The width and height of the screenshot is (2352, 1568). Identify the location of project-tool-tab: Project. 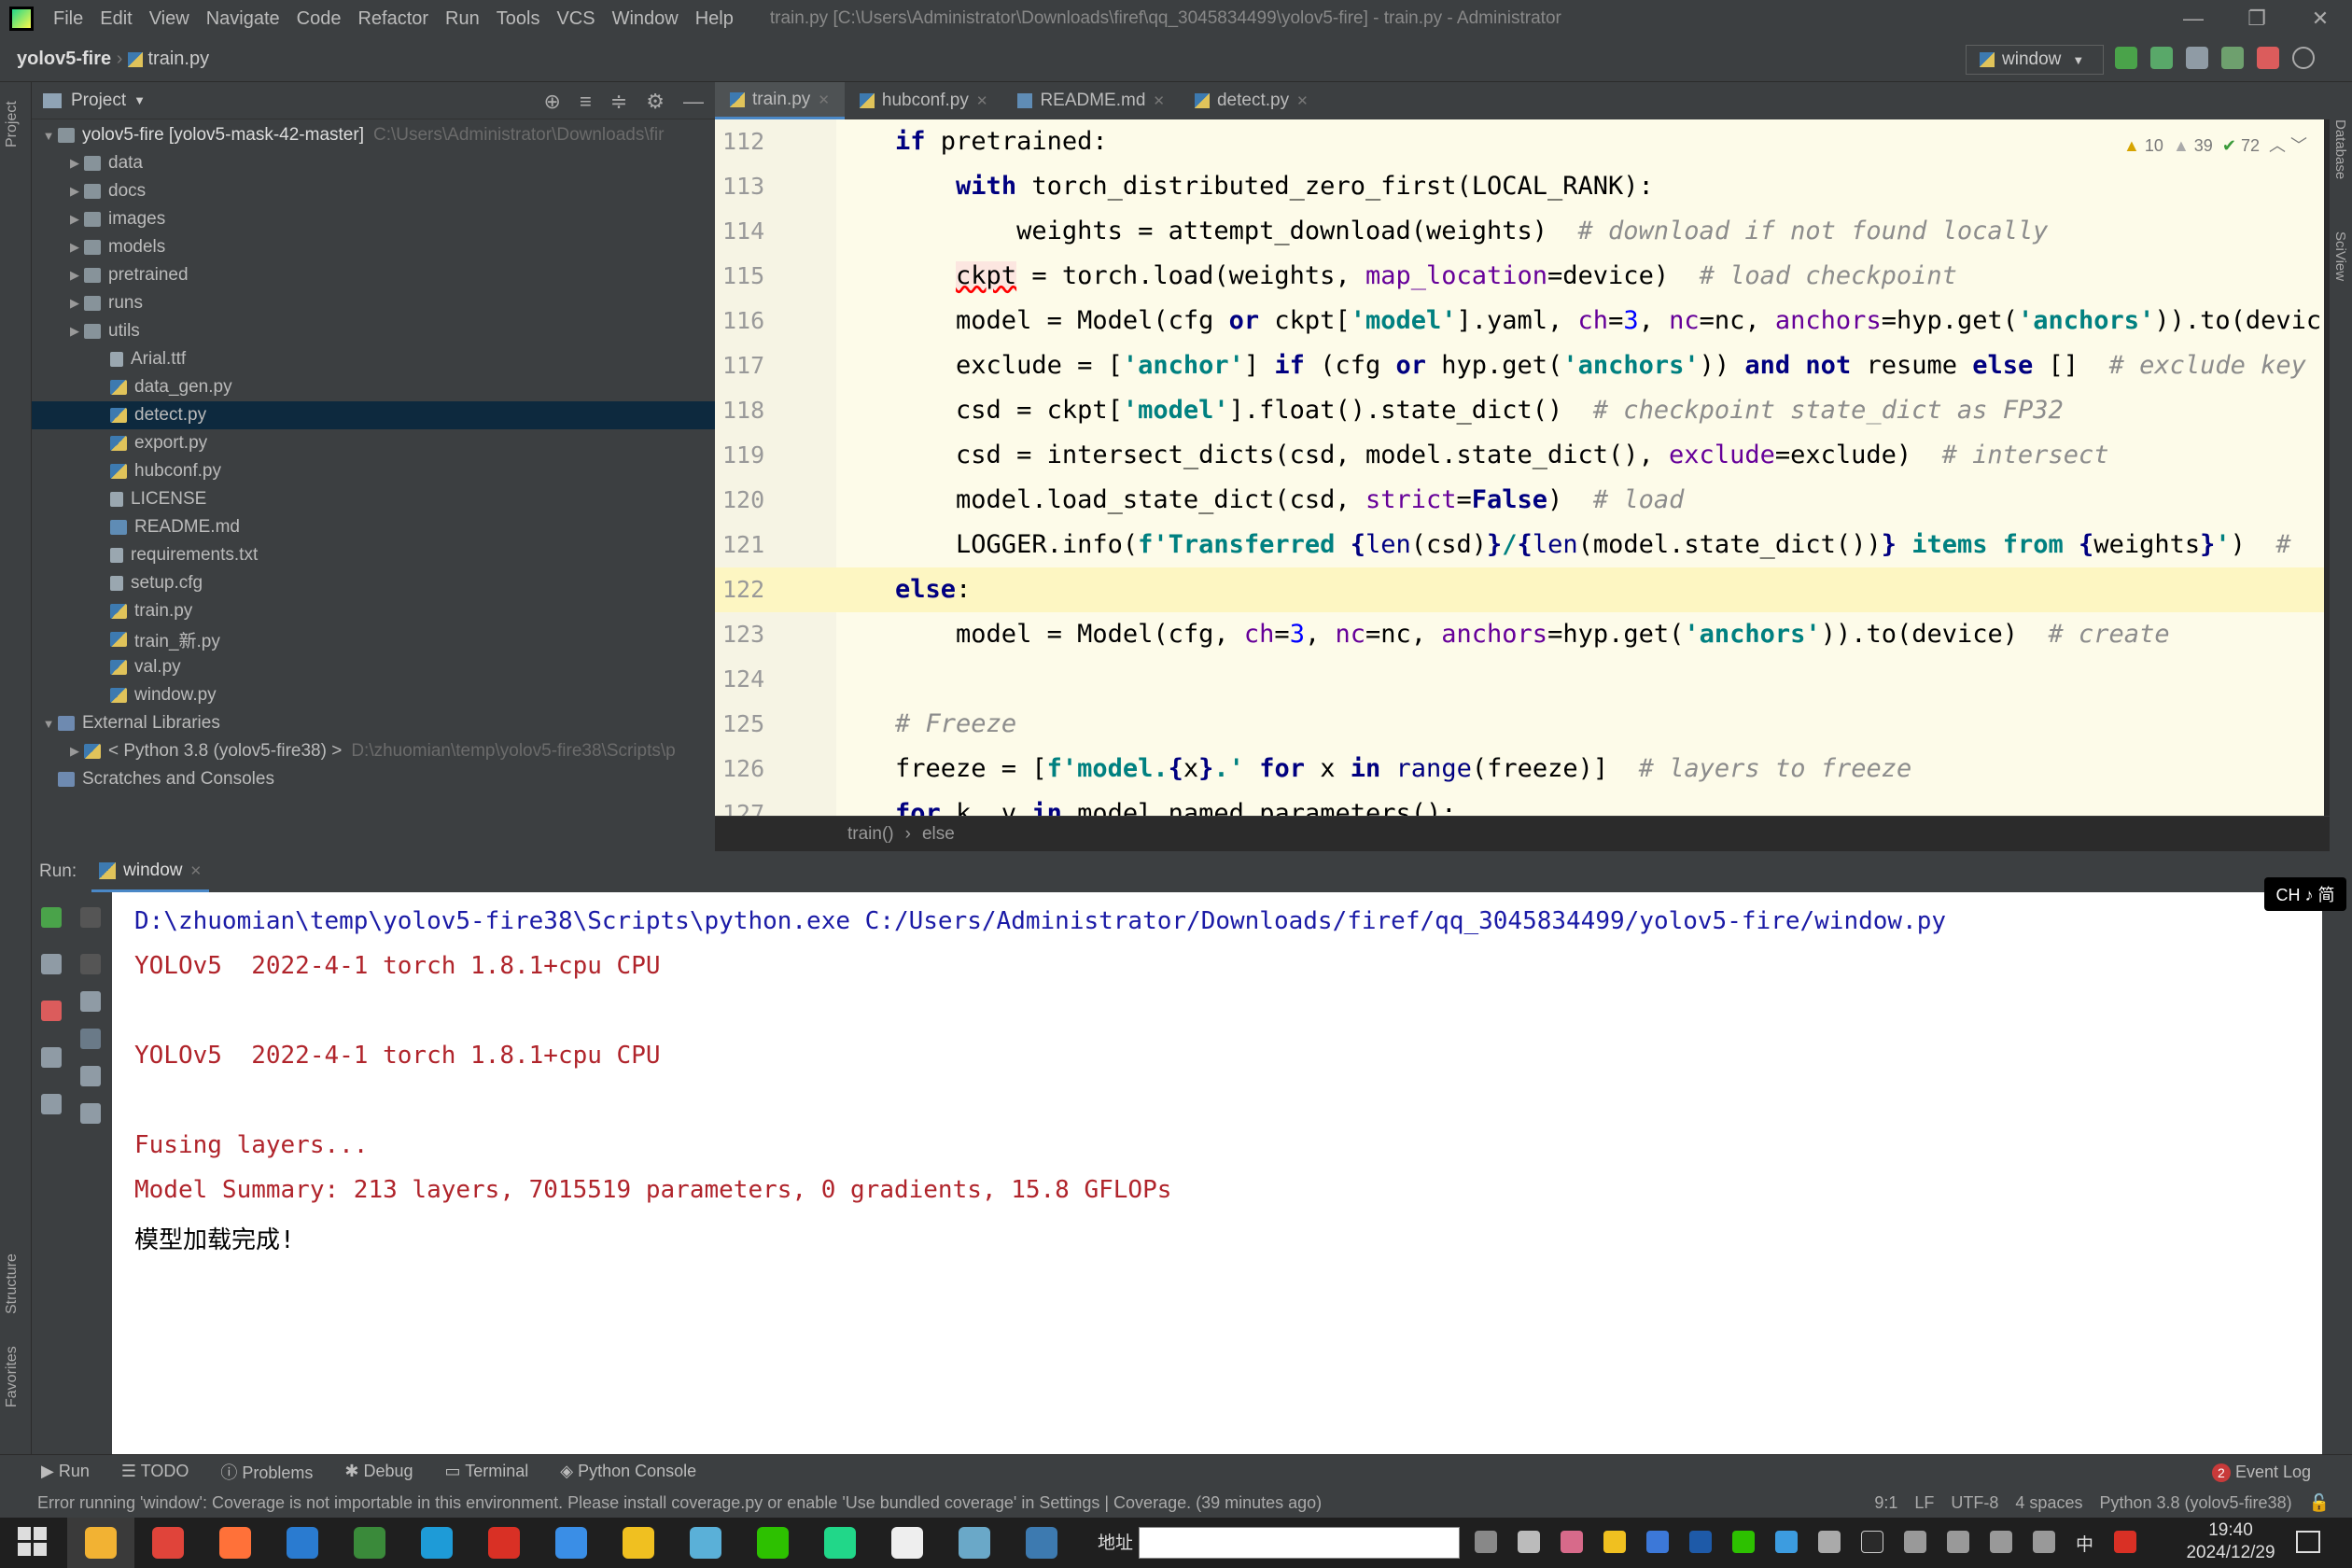
(12, 124).